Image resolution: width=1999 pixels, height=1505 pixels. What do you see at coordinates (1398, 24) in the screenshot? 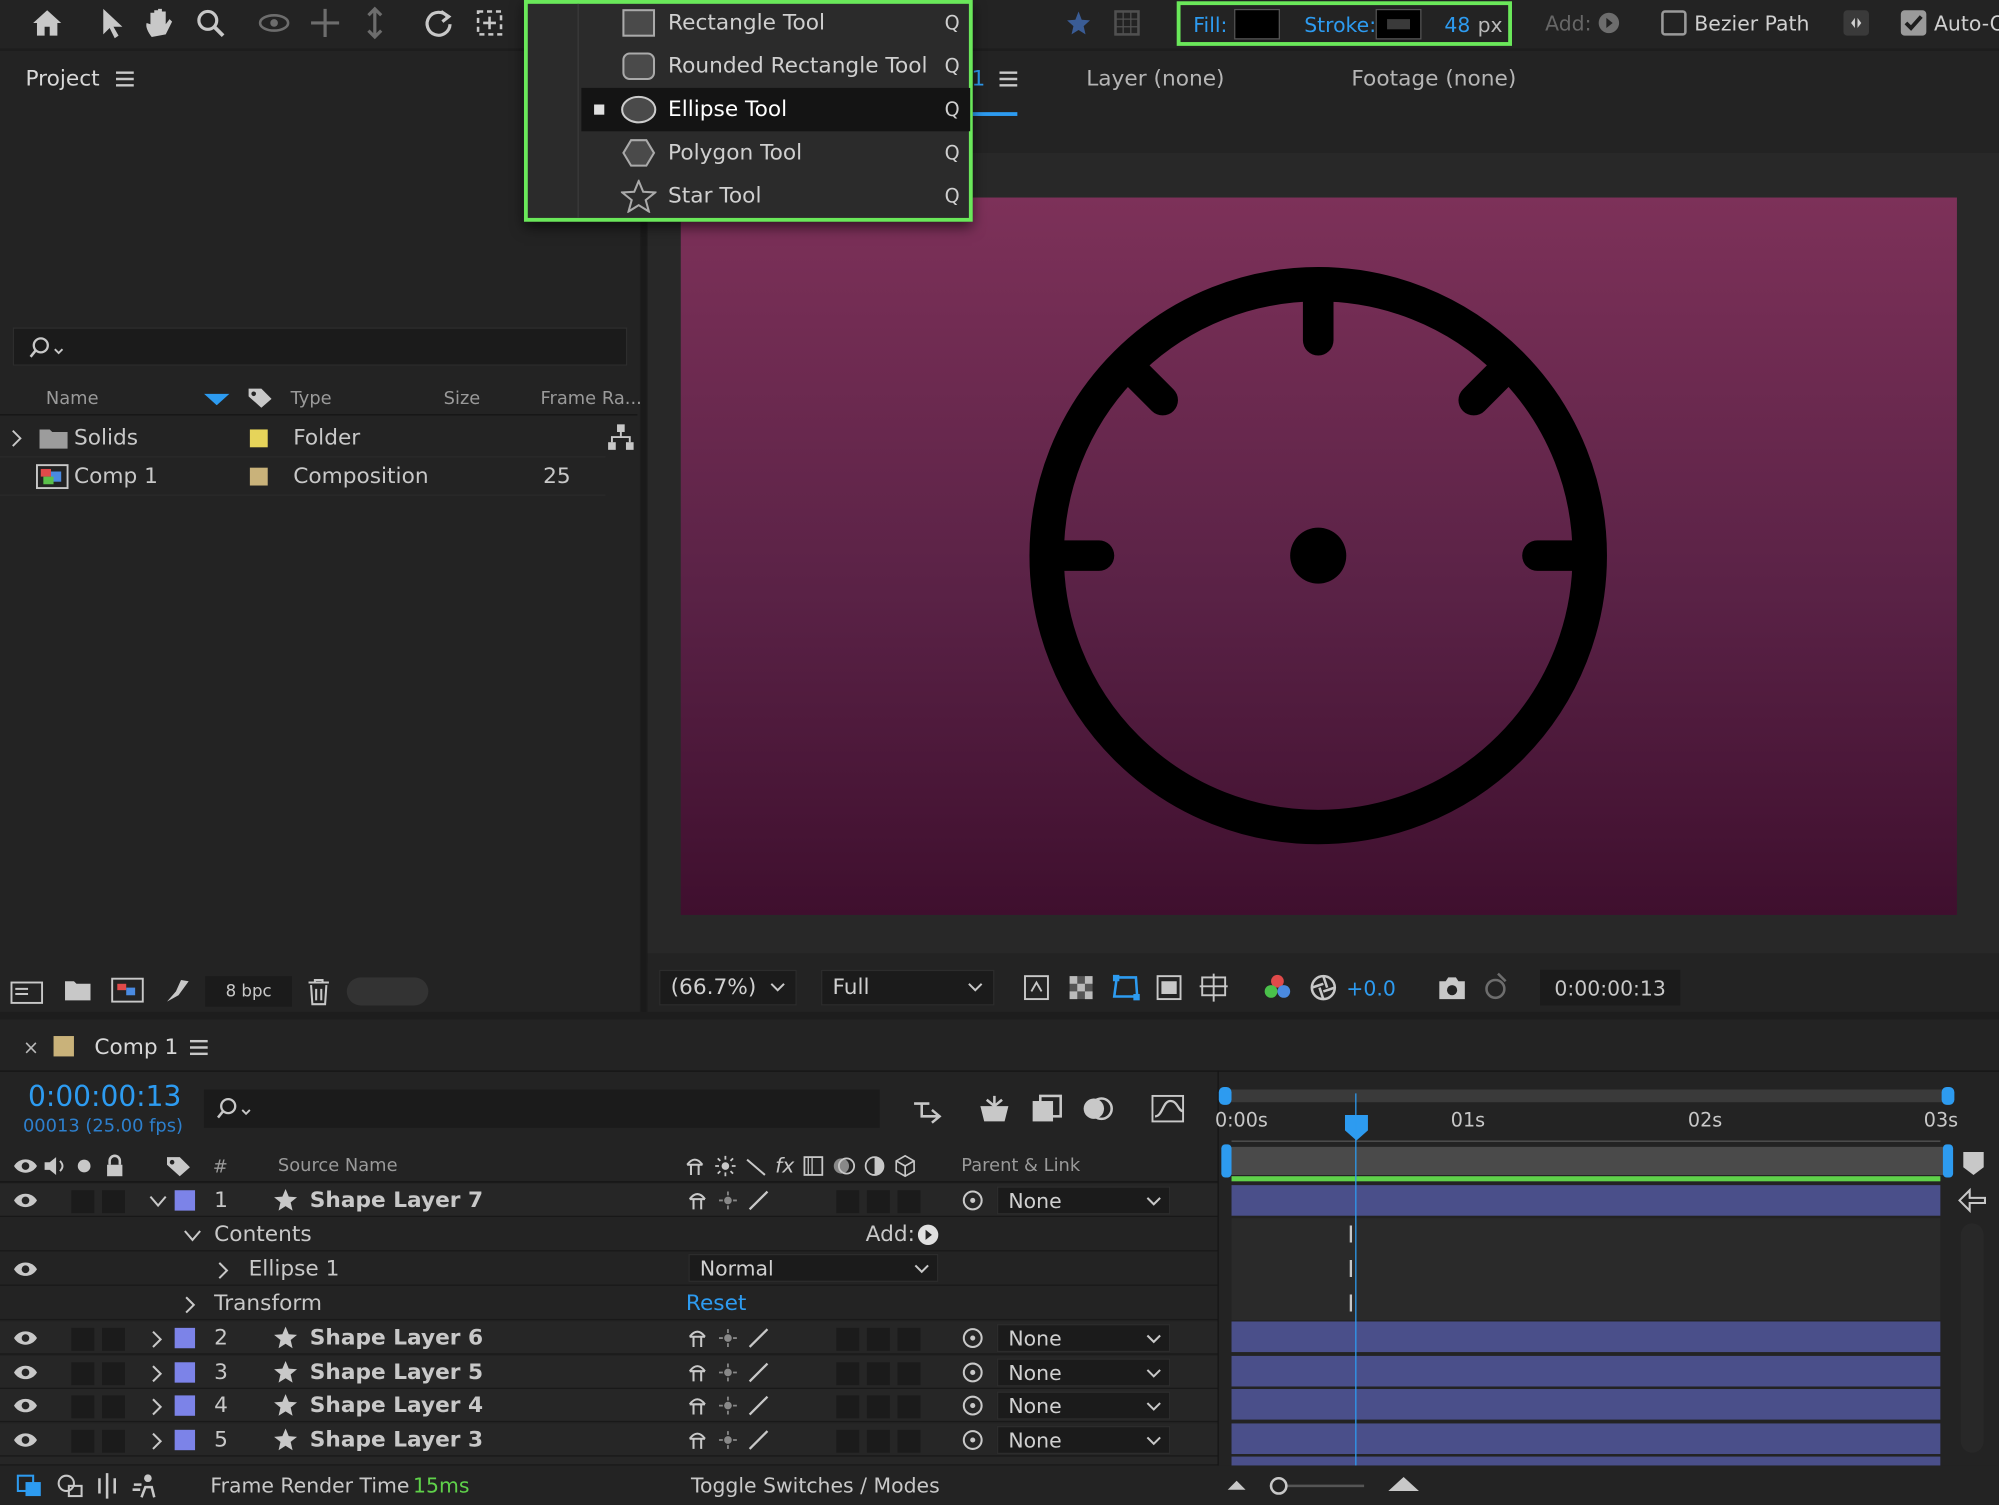
I see `stroke-color-swatch` at bounding box center [1398, 24].